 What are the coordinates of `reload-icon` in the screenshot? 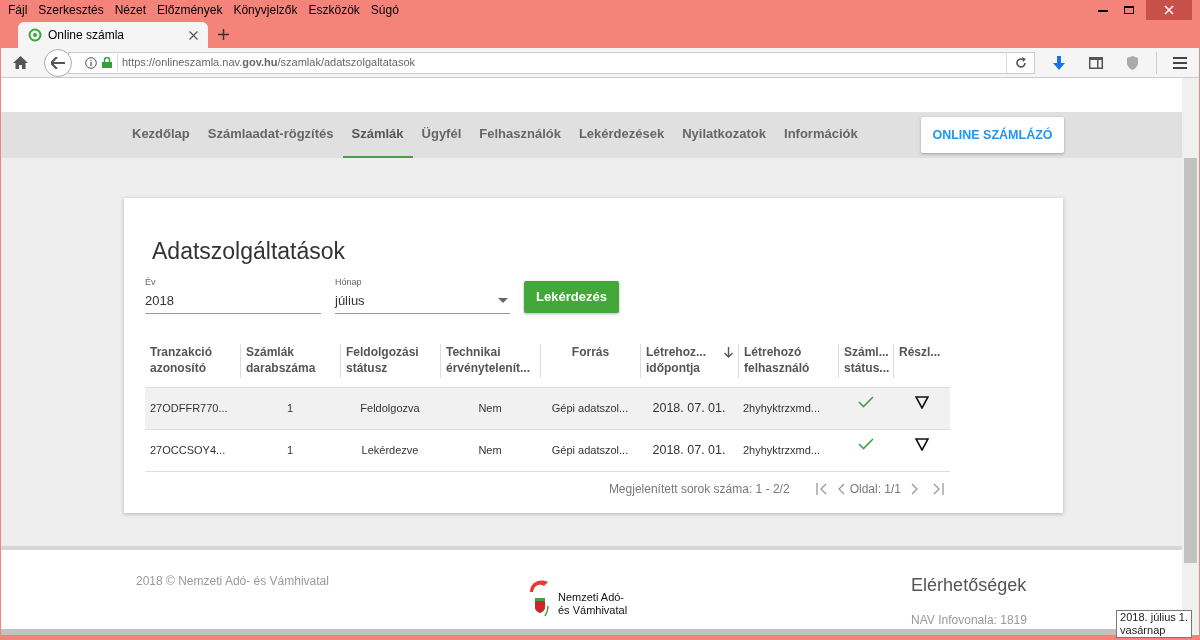 It's located at (1020, 62).